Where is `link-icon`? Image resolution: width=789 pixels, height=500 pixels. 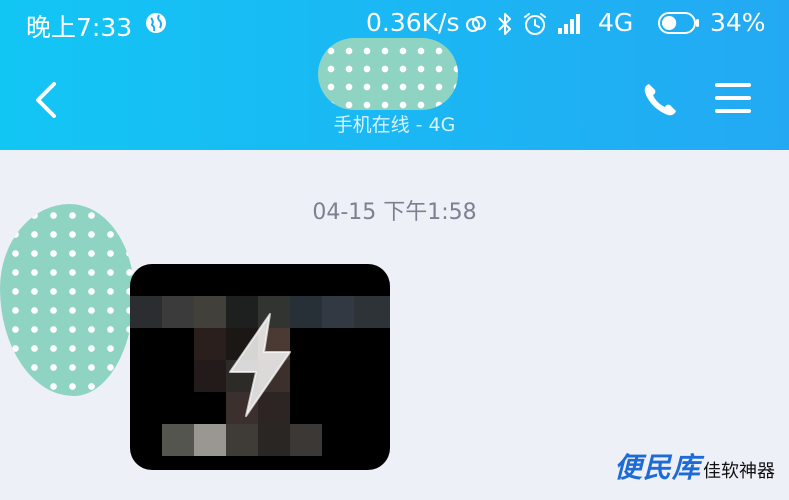
link-icon is located at coordinates (476, 24).